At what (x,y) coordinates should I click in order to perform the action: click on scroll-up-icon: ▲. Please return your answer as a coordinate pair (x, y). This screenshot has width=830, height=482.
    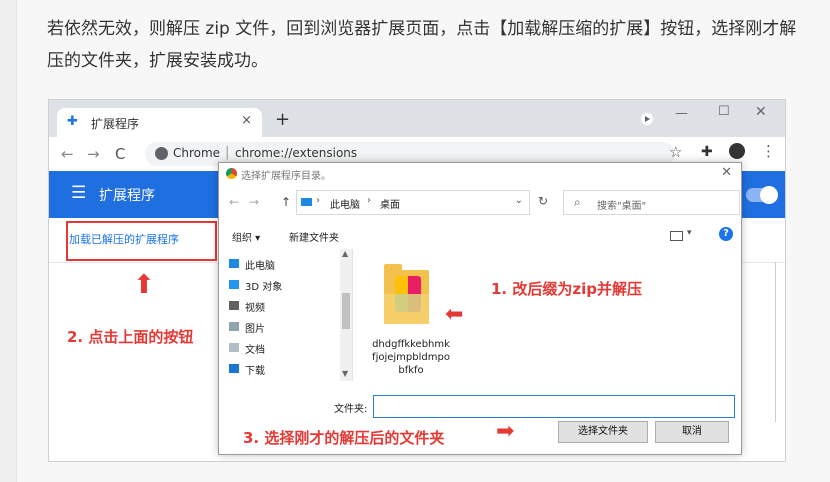
    Looking at the image, I should click on (345, 253).